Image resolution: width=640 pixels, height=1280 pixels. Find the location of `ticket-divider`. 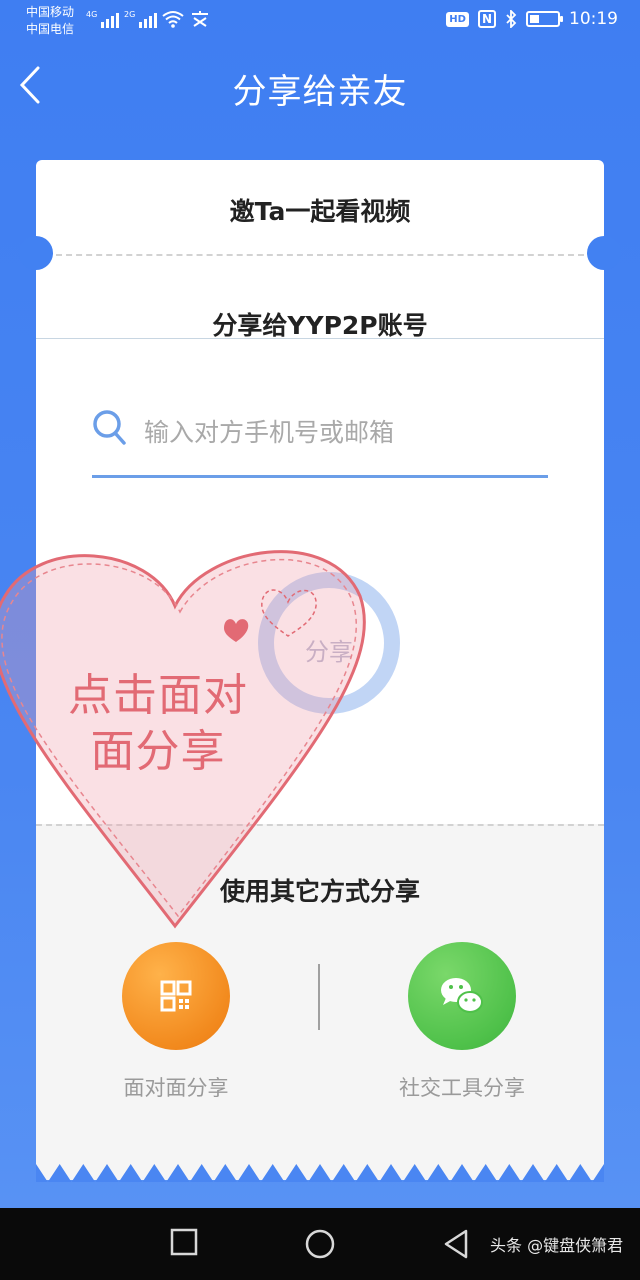

ticket-divider is located at coordinates (320, 255).